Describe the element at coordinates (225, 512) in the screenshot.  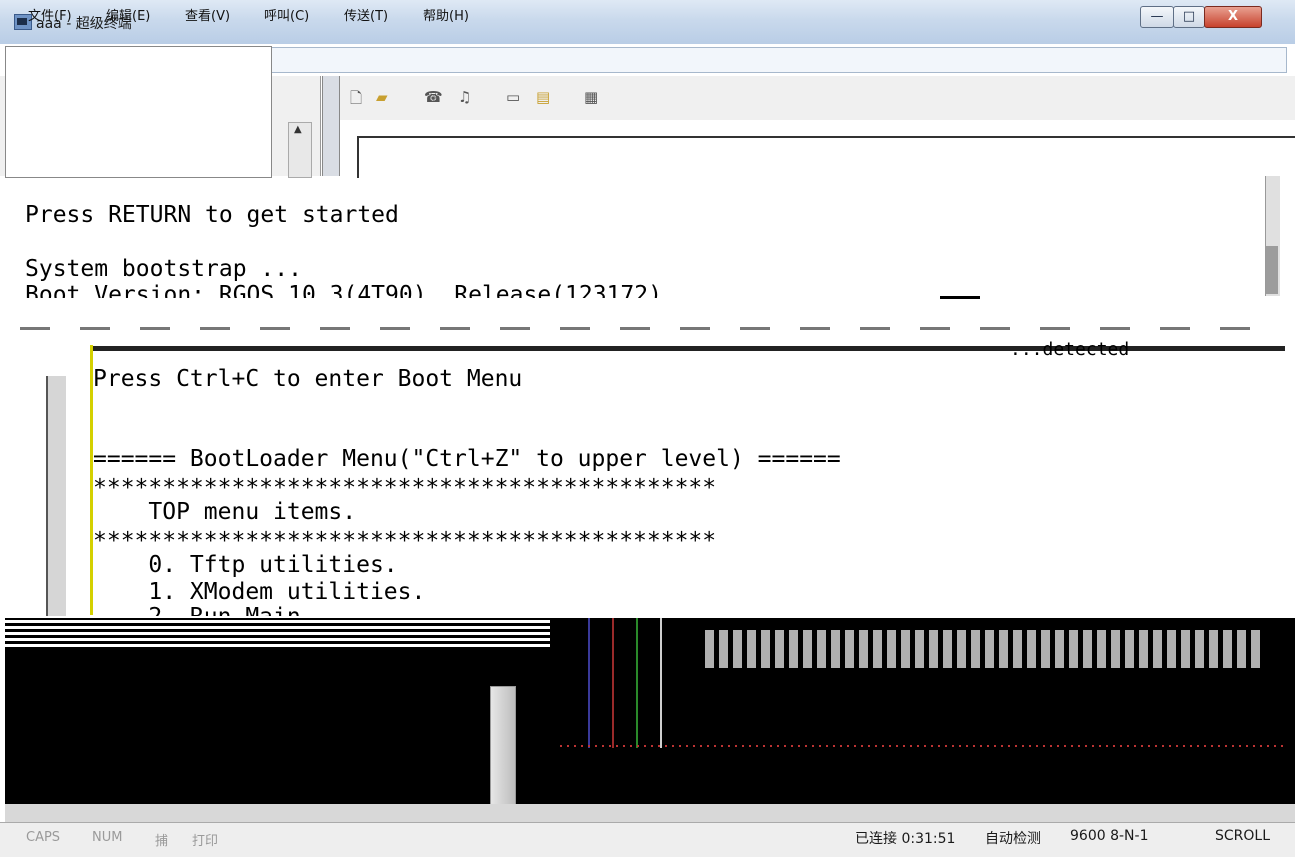
I see `terminal-line: TOP menu items.` at that location.